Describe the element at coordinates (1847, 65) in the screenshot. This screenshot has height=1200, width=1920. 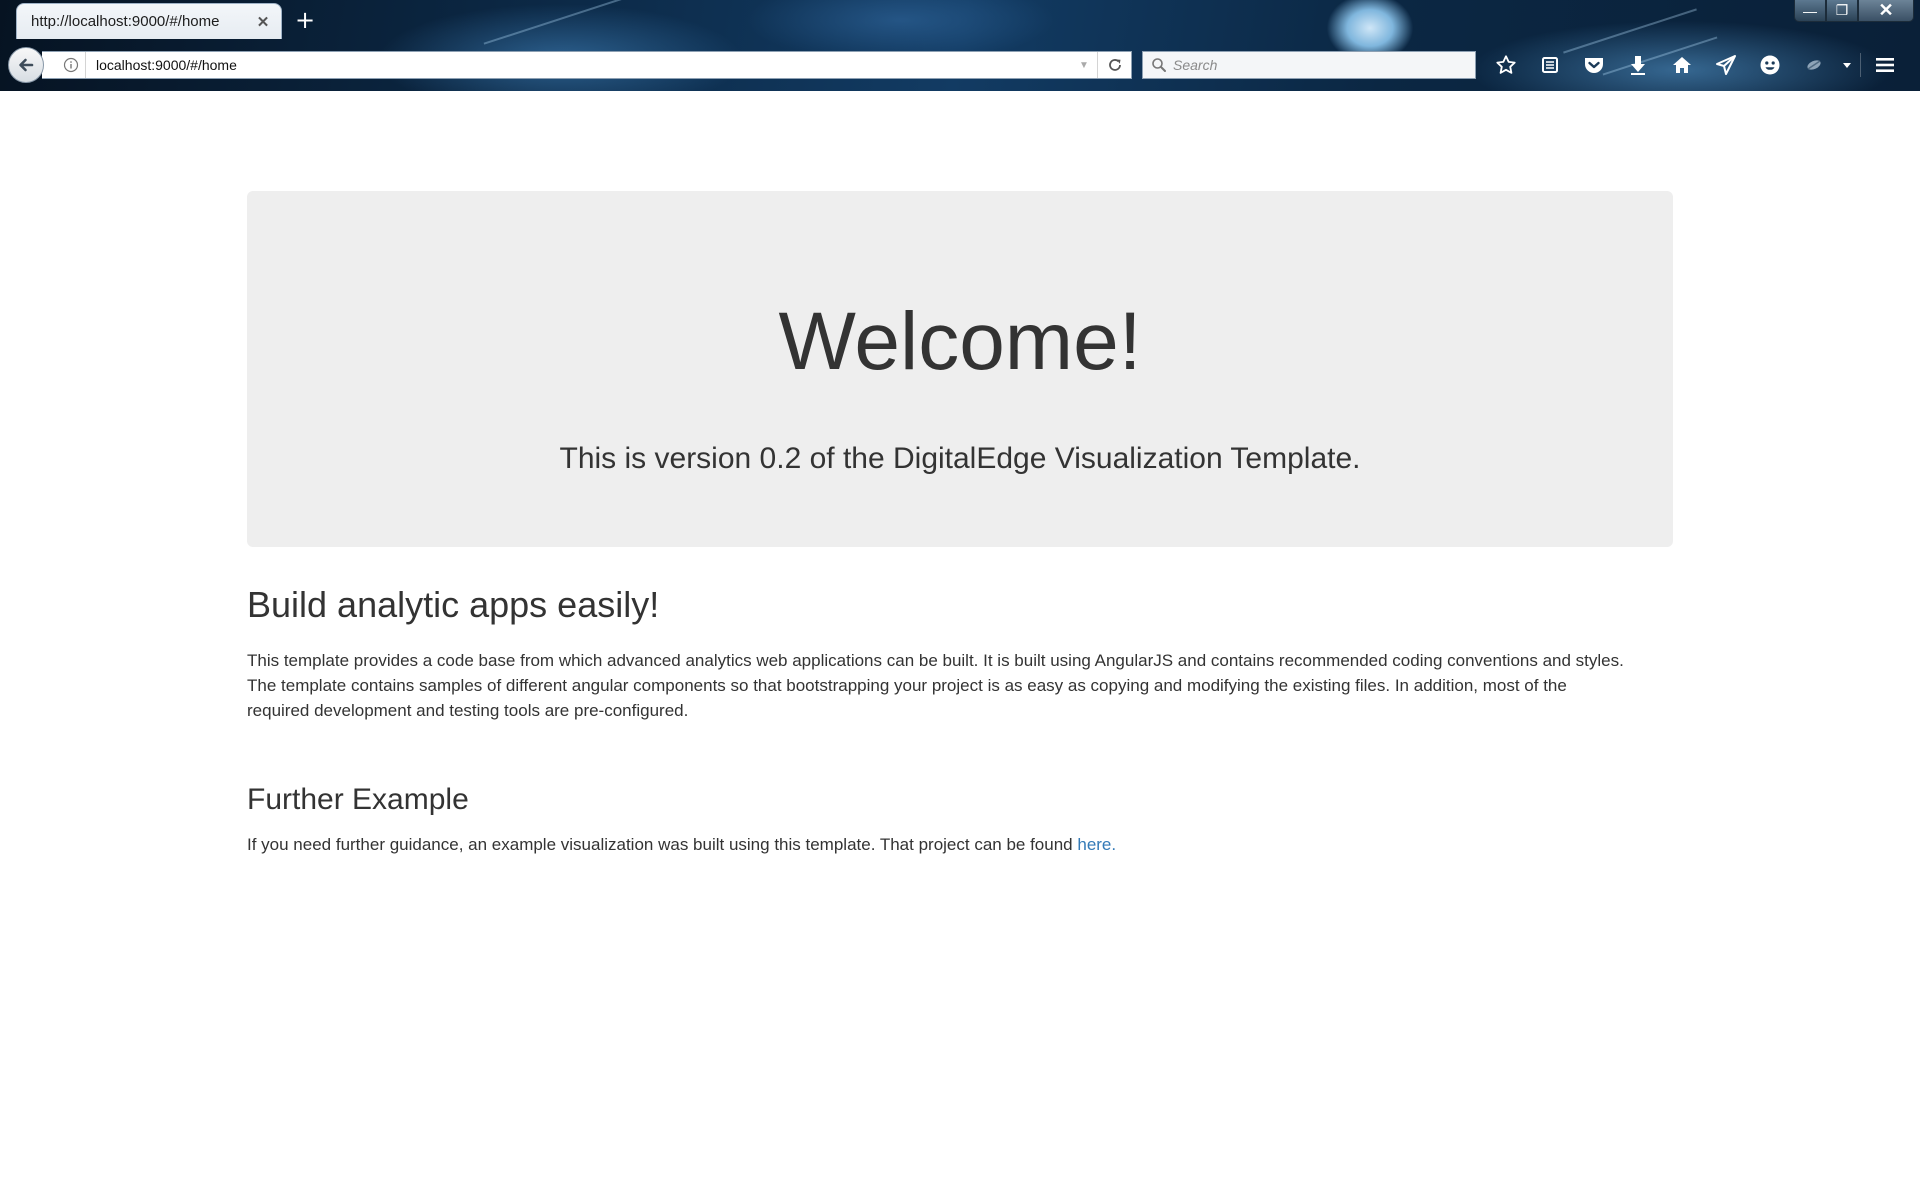
I see `overflow-dropdown-icon` at that location.